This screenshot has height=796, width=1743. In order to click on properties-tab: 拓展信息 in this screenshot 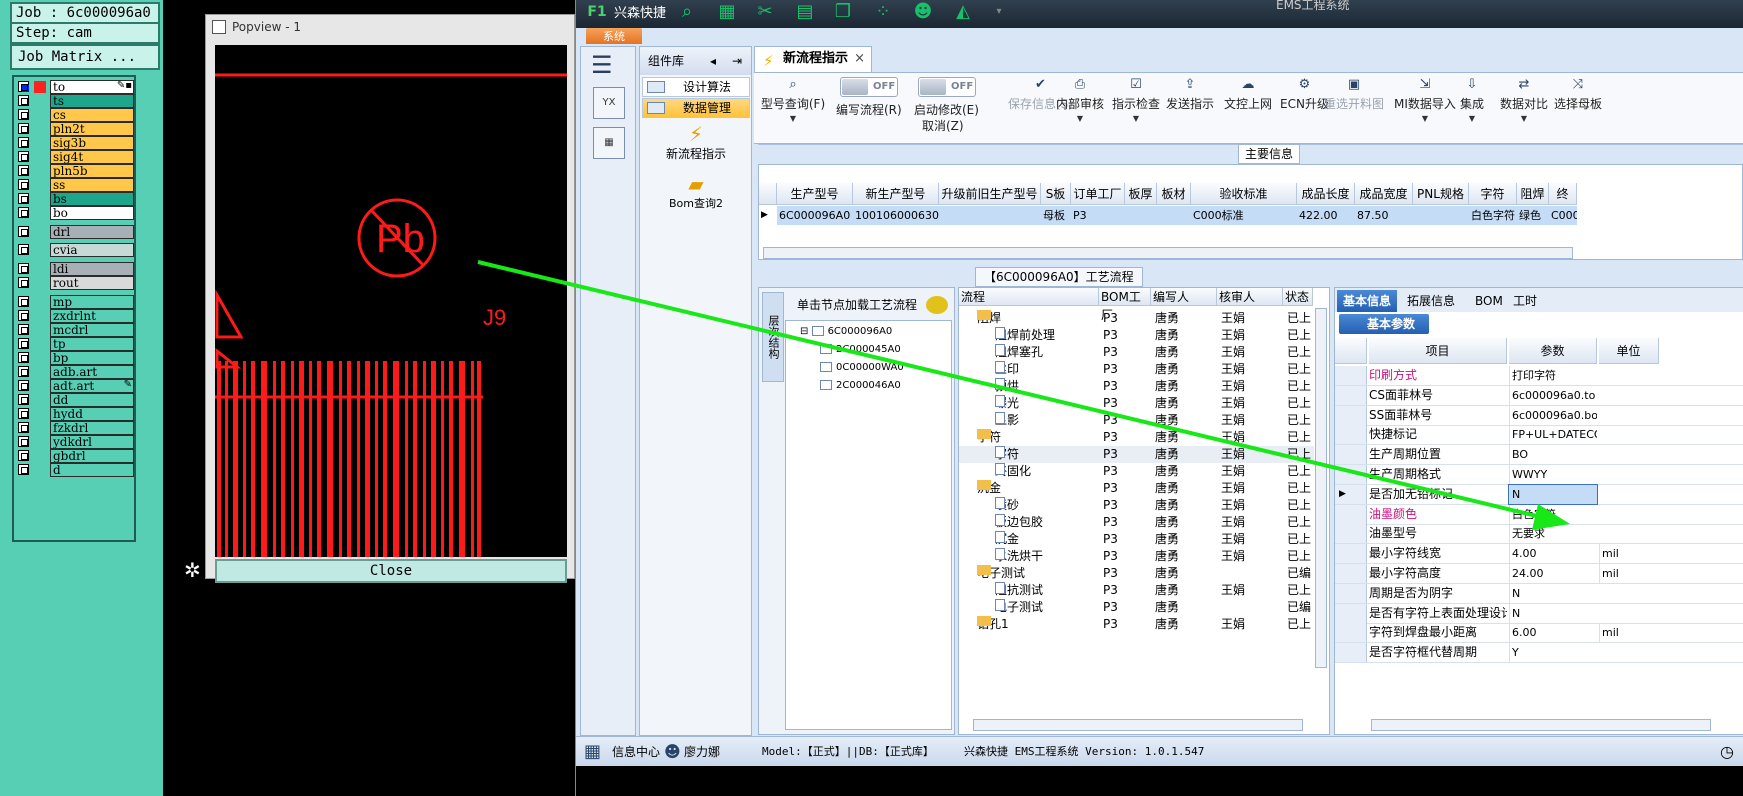, I will do `click(1431, 301)`.